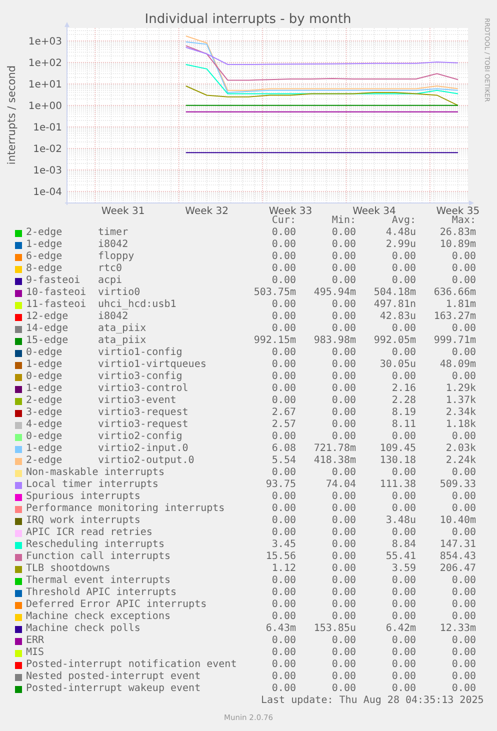 The width and height of the screenshot is (497, 731). Describe the element at coordinates (48, 329) in the screenshot. I see `series-name: 14-edge` at that location.